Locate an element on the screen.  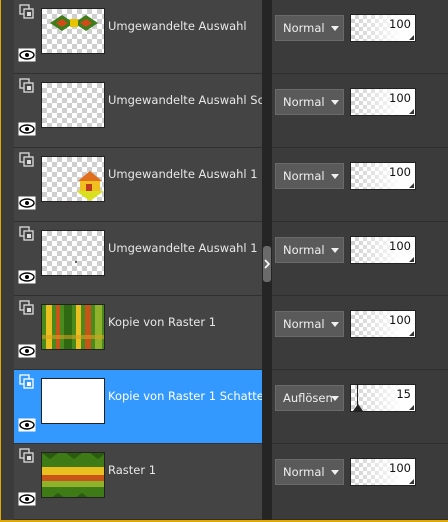
blend-mode-dropdown: Auflösen is located at coordinates (309, 398).